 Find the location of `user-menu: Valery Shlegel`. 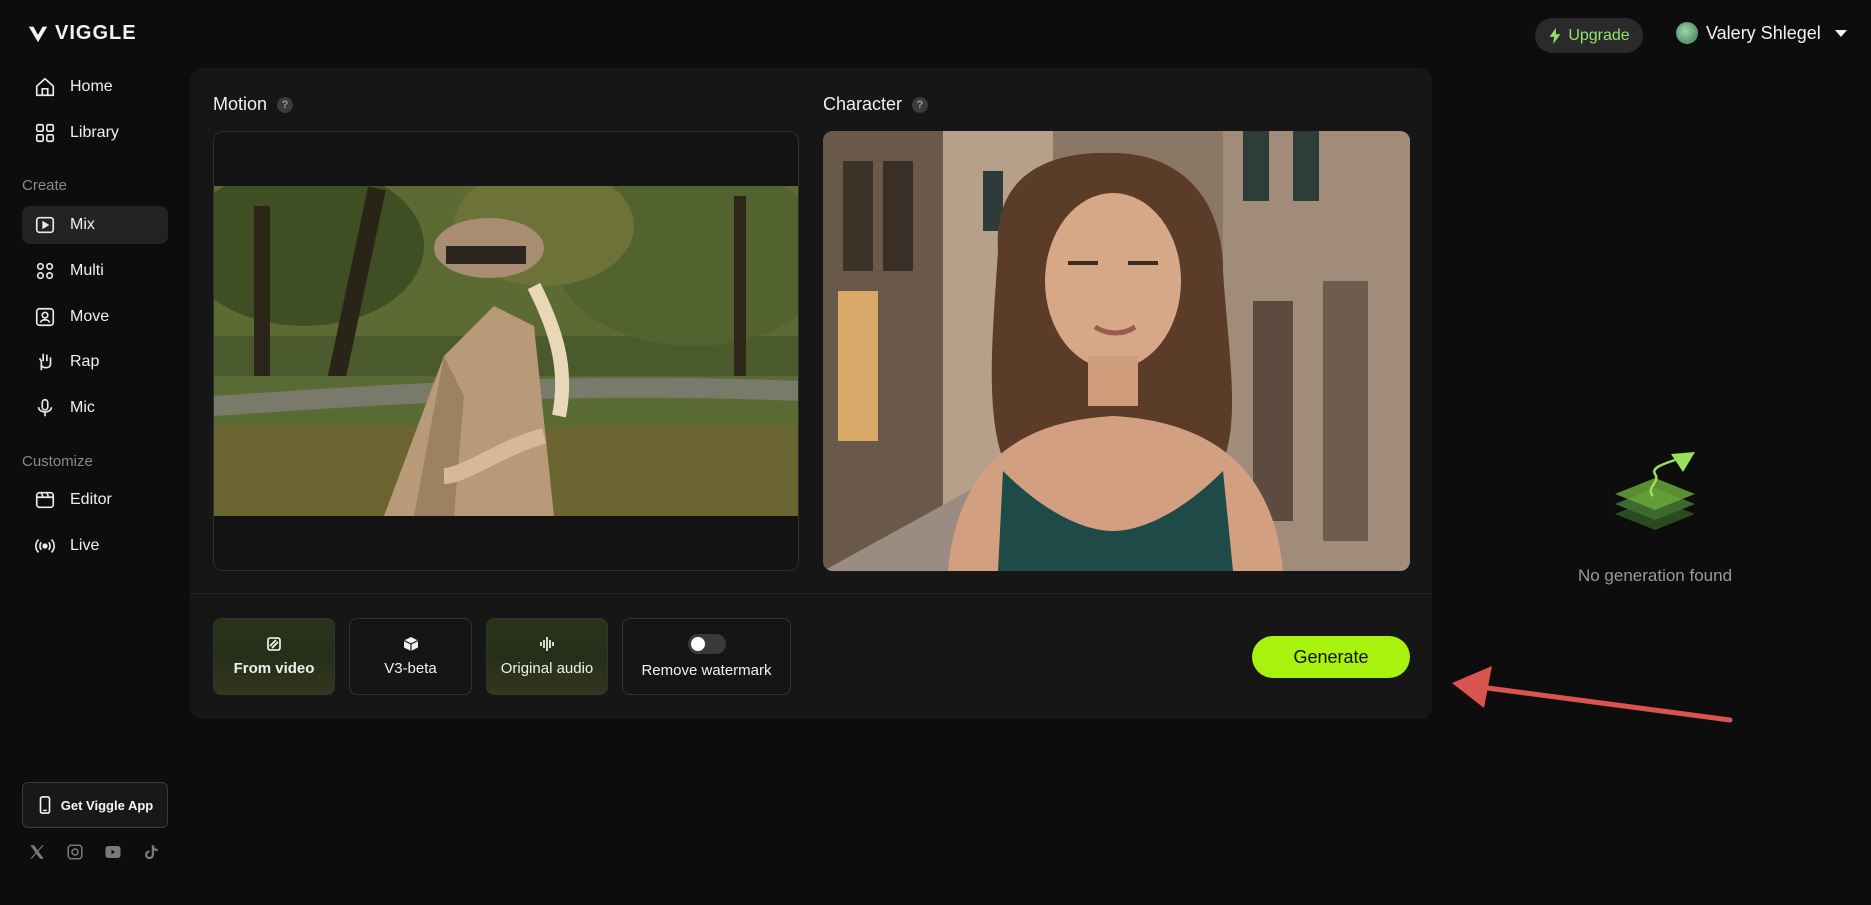

user-menu: Valery Shlegel is located at coordinates (1761, 33).